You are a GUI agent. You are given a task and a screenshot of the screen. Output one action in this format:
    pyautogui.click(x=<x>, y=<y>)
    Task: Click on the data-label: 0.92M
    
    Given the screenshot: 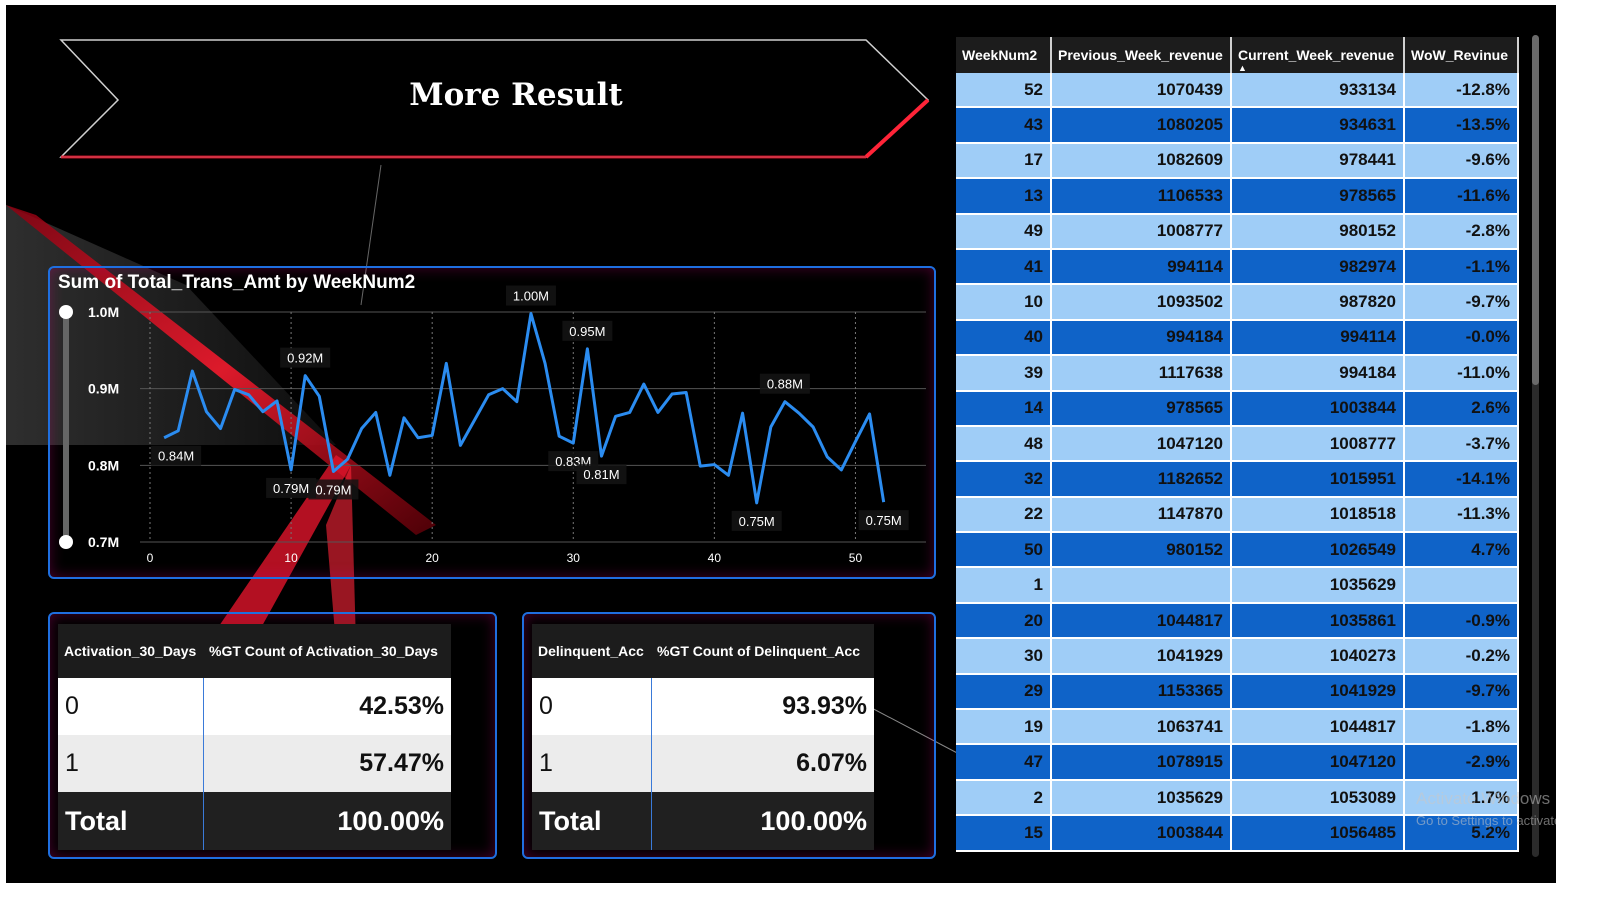 What is the action you would take?
    pyautogui.click(x=305, y=358)
    